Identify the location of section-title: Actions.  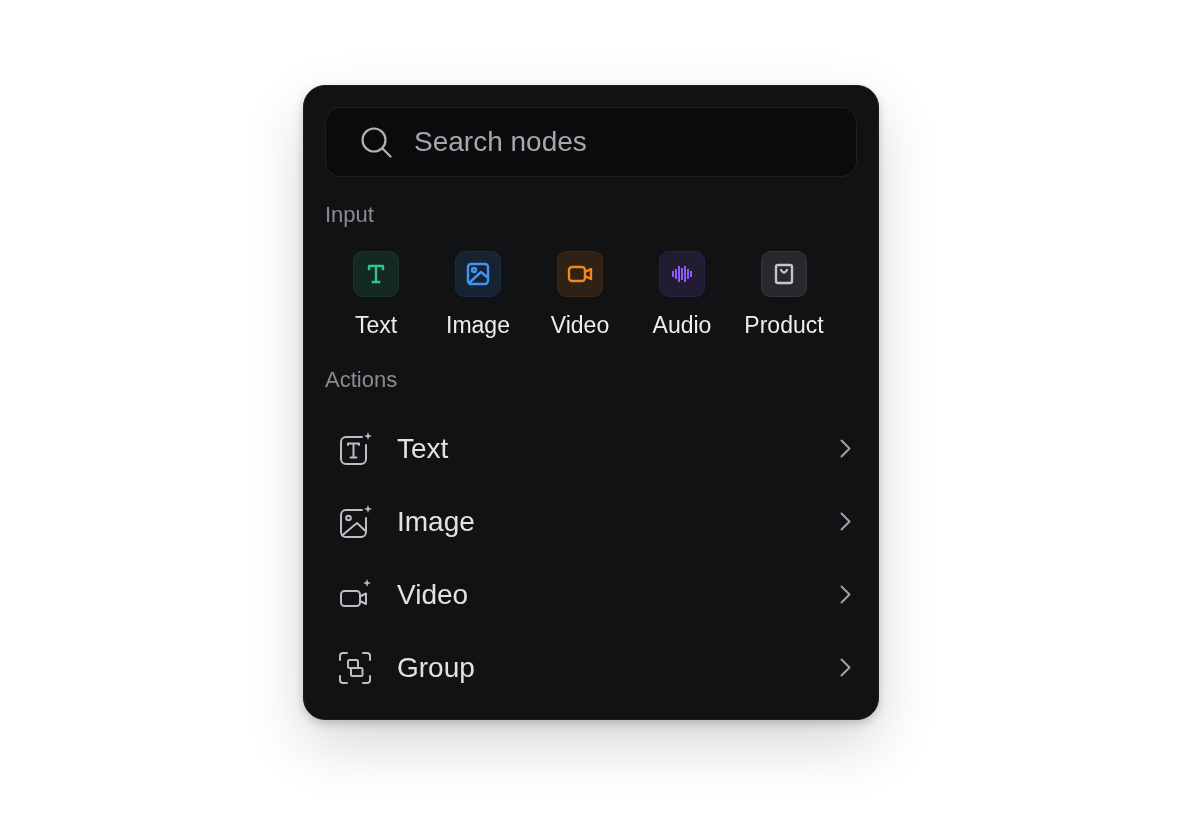
(361, 380).